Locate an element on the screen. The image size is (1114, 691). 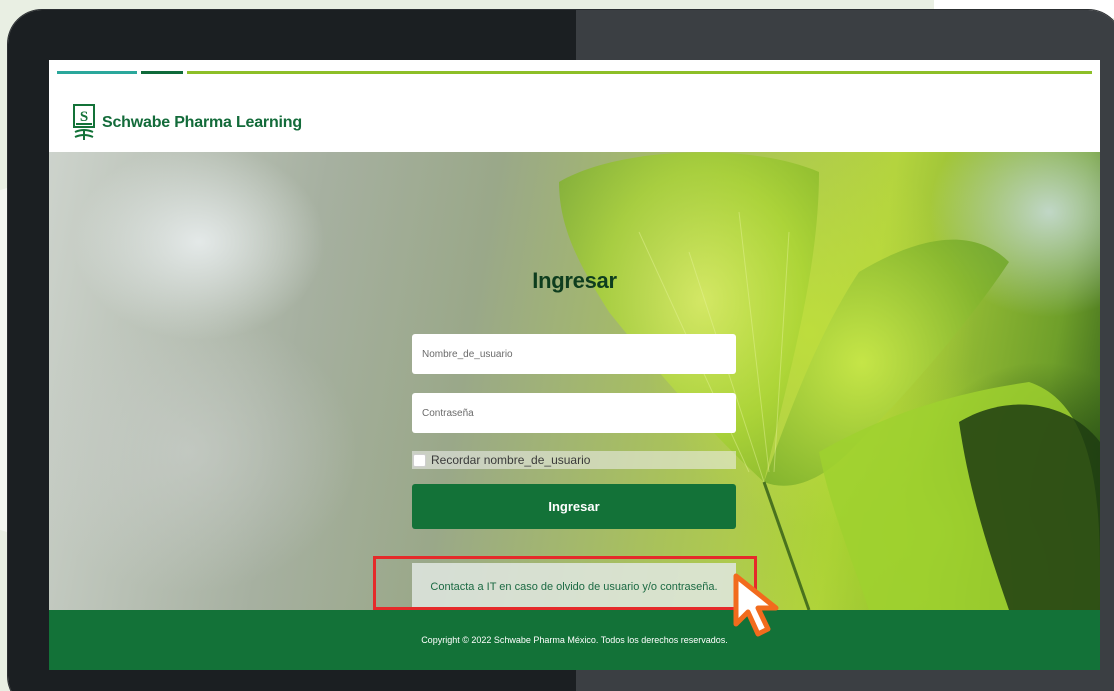
site-header: S Schwabe Pharma Learning is located at coordinates (574, 114).